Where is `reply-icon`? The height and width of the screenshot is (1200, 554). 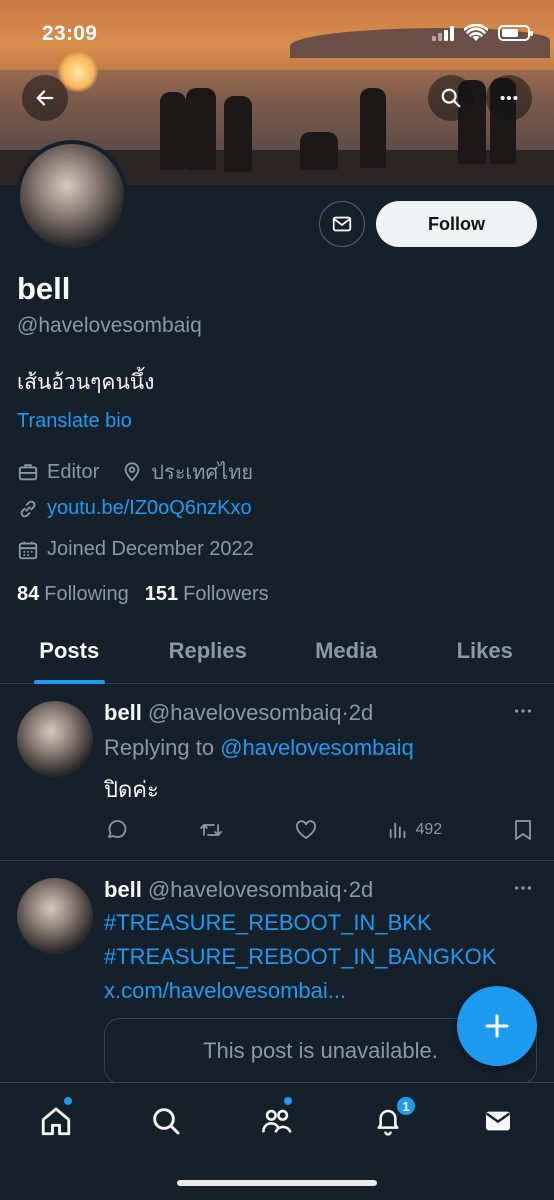
reply-icon is located at coordinates (116, 830).